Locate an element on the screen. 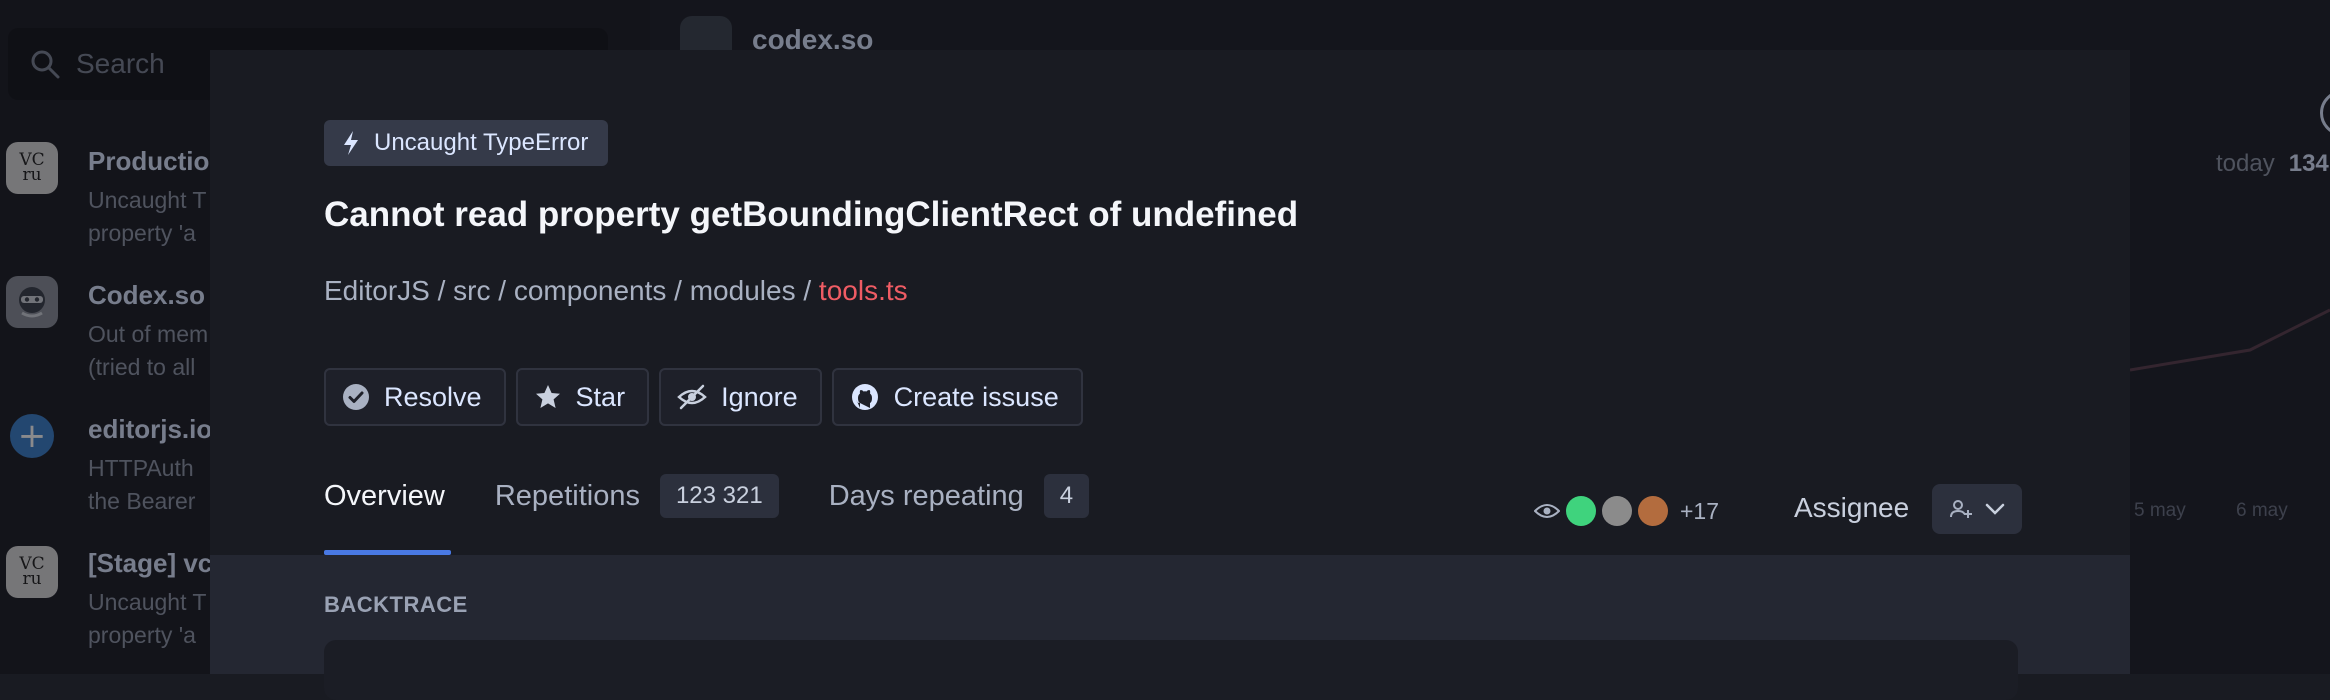 The width and height of the screenshot is (2330, 700). create-issue-label: Create issuse is located at coordinates (976, 396).